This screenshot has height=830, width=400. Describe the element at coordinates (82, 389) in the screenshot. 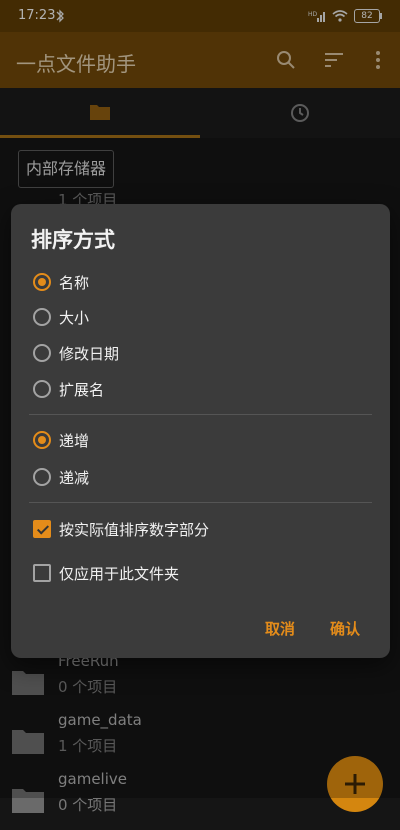

I see `option-label: 扩展名` at that location.